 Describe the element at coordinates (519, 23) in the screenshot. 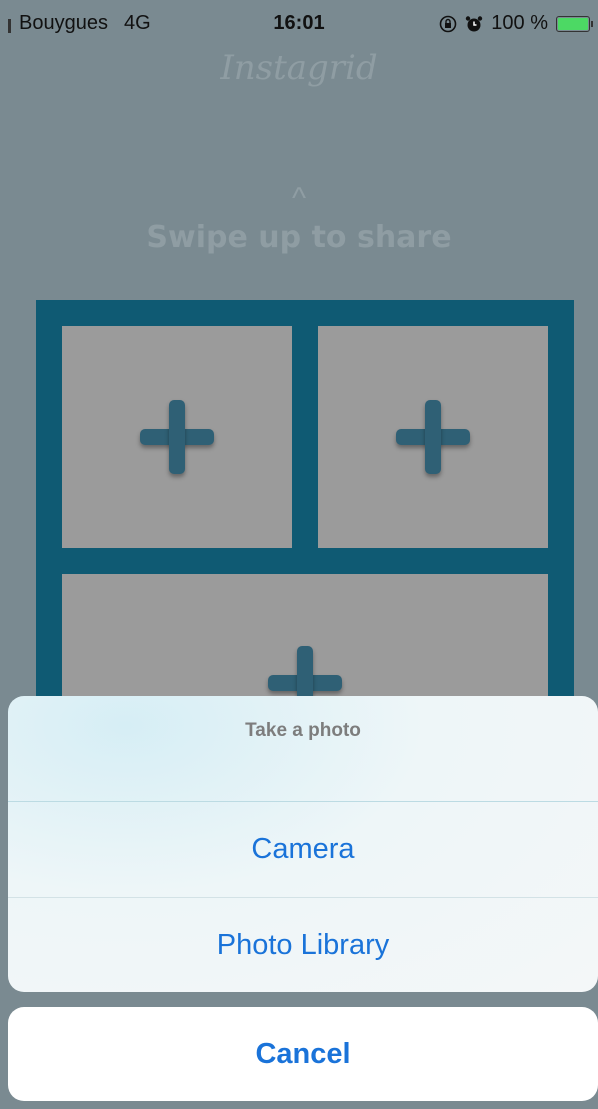

I see `battery-percent: 100 %` at that location.